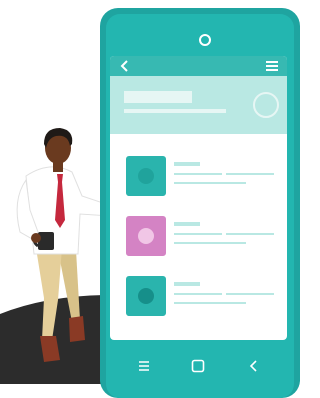 The height and width of the screenshot is (398, 320). What do you see at coordinates (198, 66) in the screenshot?
I see `app-bar` at bounding box center [198, 66].